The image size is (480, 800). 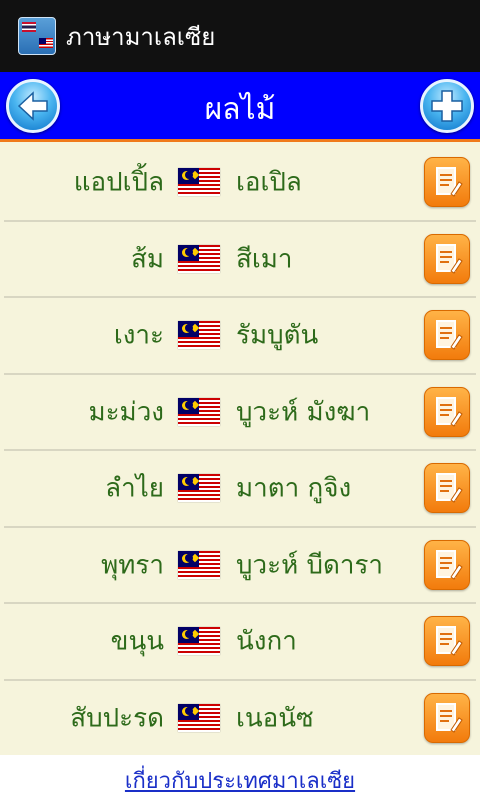 I want to click on app-title-bar: ภาษามาเลเซีย, so click(x=240, y=36).